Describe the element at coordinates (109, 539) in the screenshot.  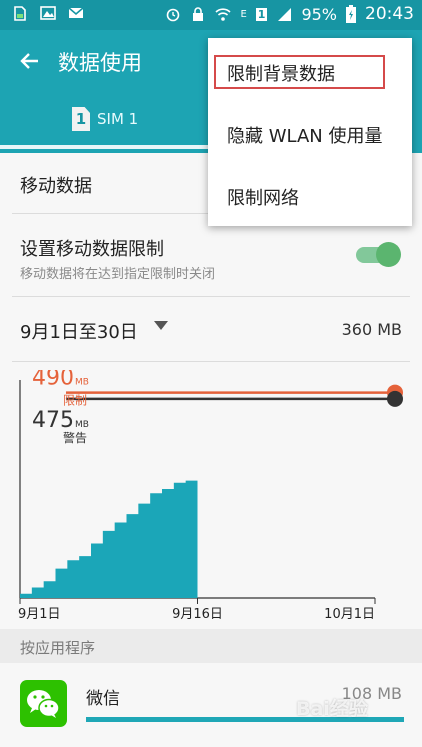
I see `usage-area` at that location.